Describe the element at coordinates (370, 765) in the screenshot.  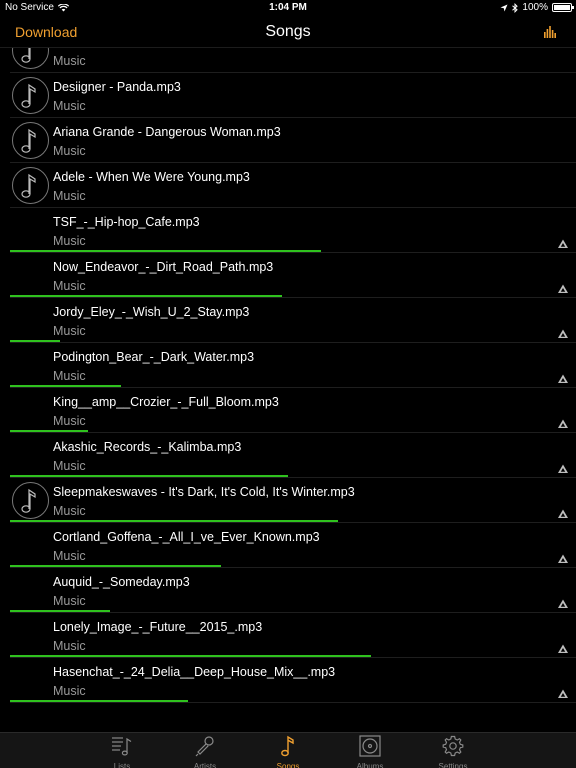
I see `tab-label: Albums` at that location.